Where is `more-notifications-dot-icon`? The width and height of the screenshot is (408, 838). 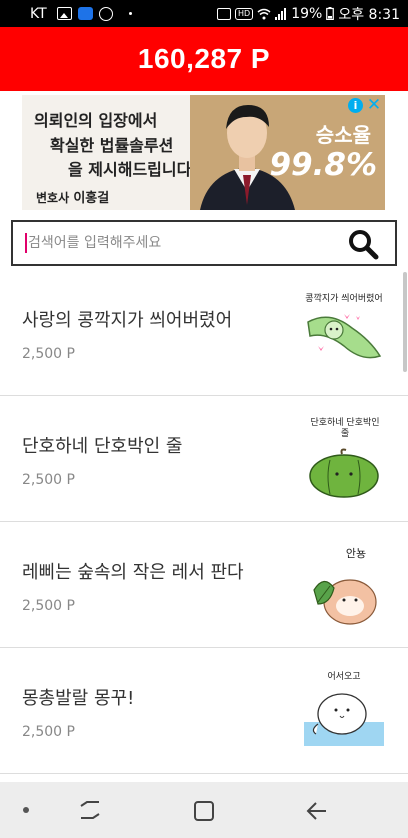 more-notifications-dot-icon is located at coordinates (130, 13).